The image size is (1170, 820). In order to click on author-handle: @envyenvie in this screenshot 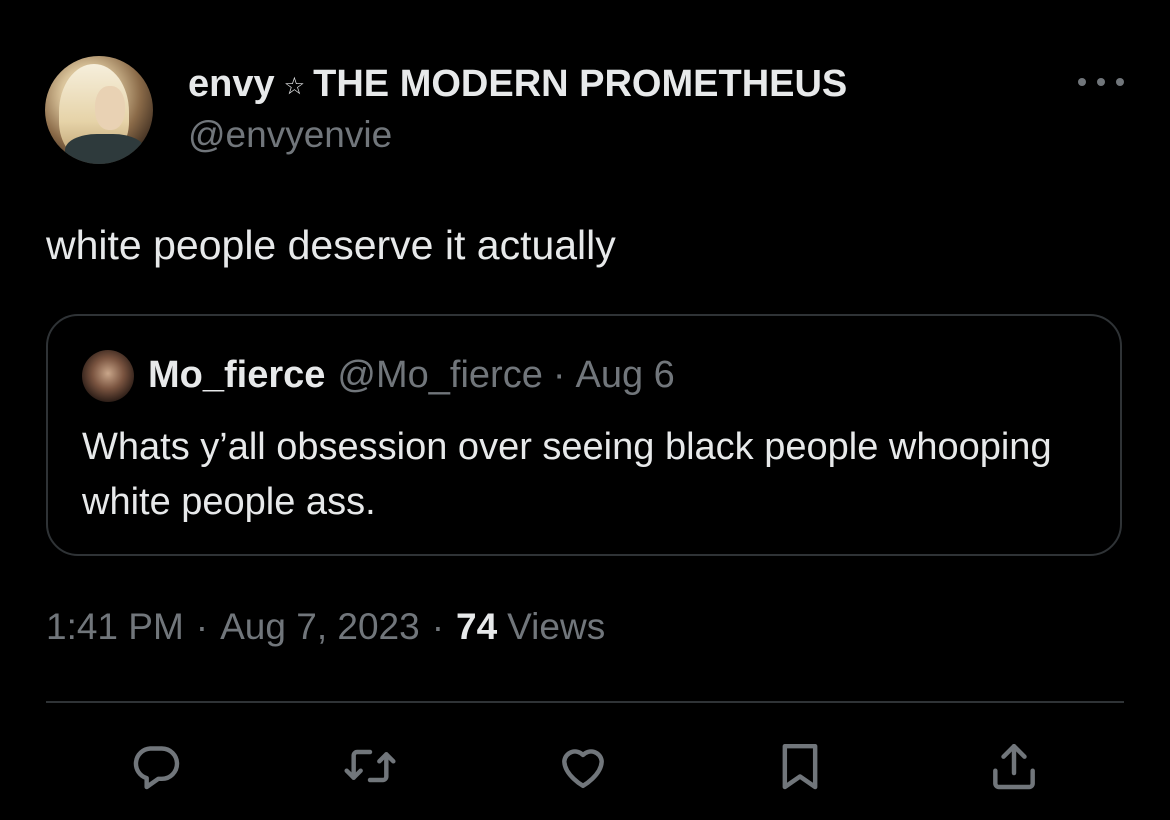, I will do `click(290, 135)`.